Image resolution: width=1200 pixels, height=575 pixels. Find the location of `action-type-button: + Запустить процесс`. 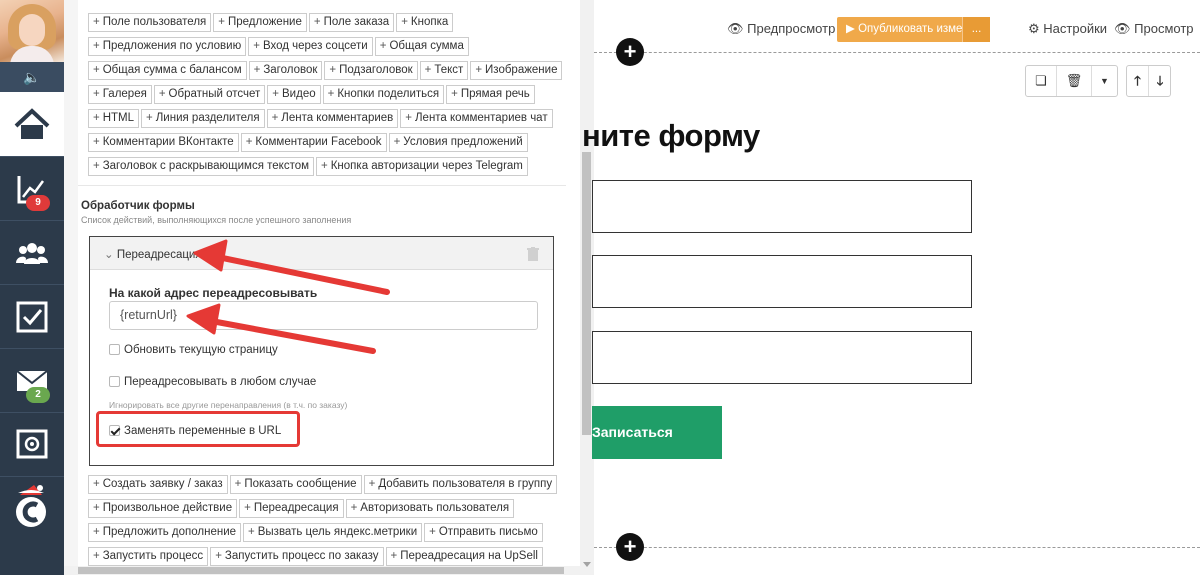

action-type-button: + Запустить процесс is located at coordinates (148, 556).